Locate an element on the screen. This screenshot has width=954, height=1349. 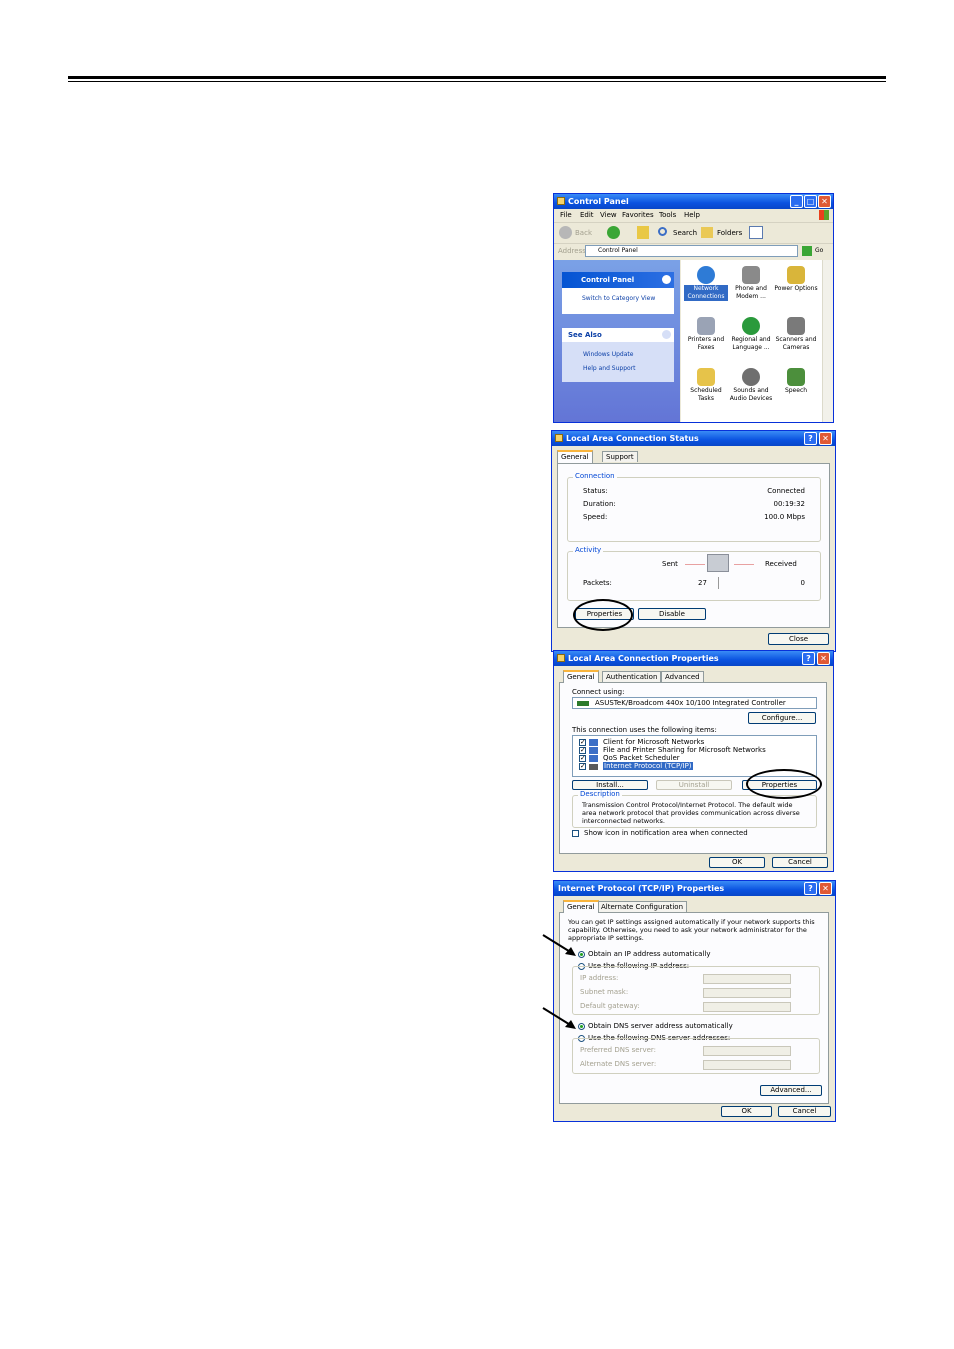
network-icon is located at coordinates (559, 438).